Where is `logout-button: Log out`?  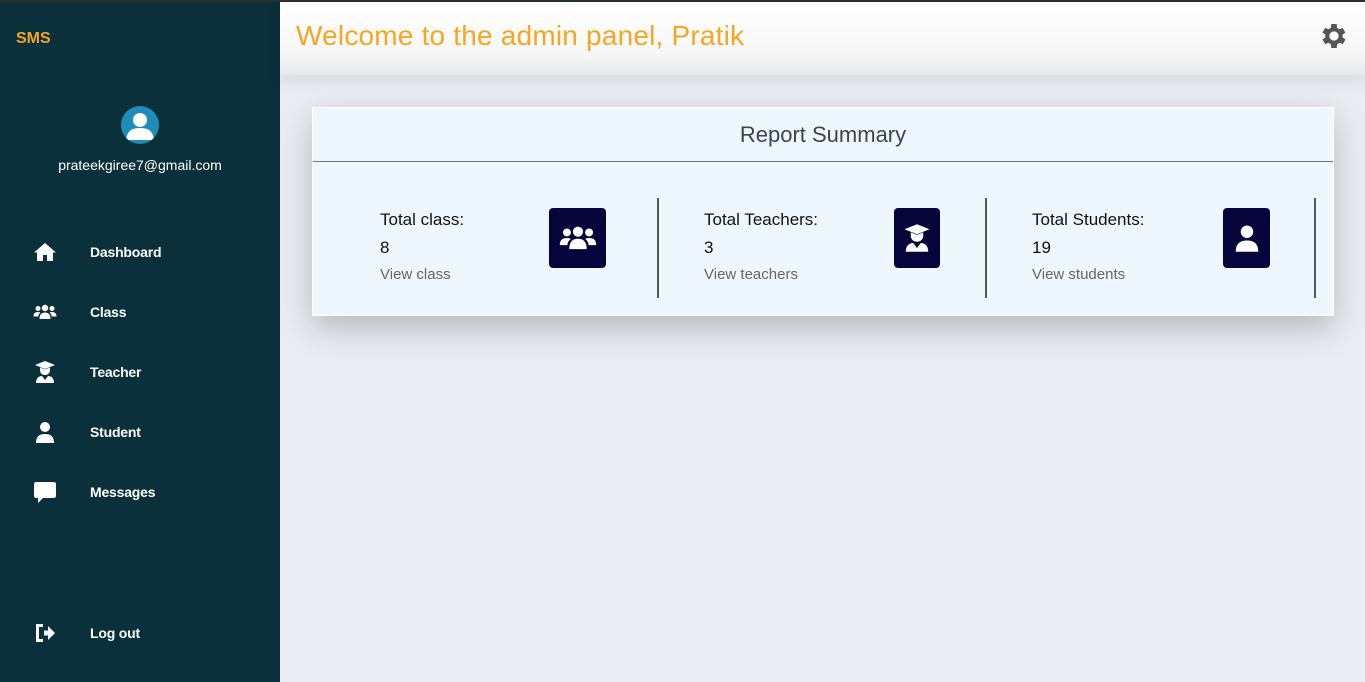
logout-button: Log out is located at coordinates (140, 633).